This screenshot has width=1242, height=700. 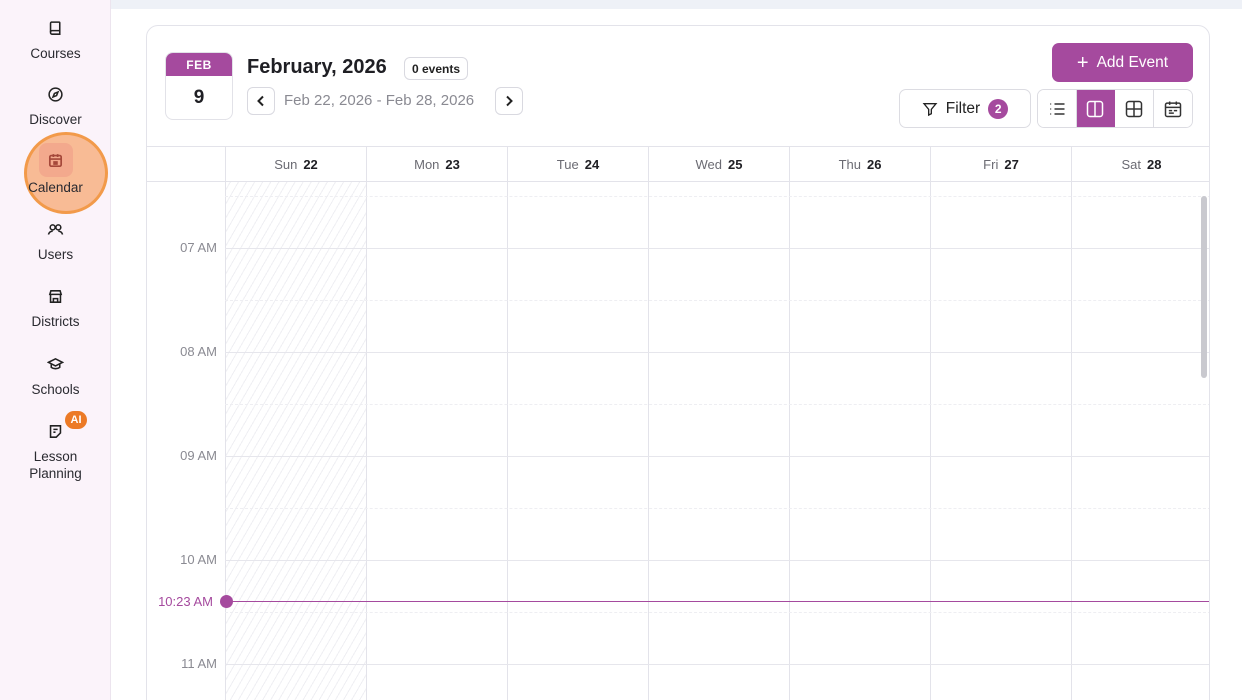 What do you see at coordinates (1082, 62) in the screenshot?
I see `plus-icon: +` at bounding box center [1082, 62].